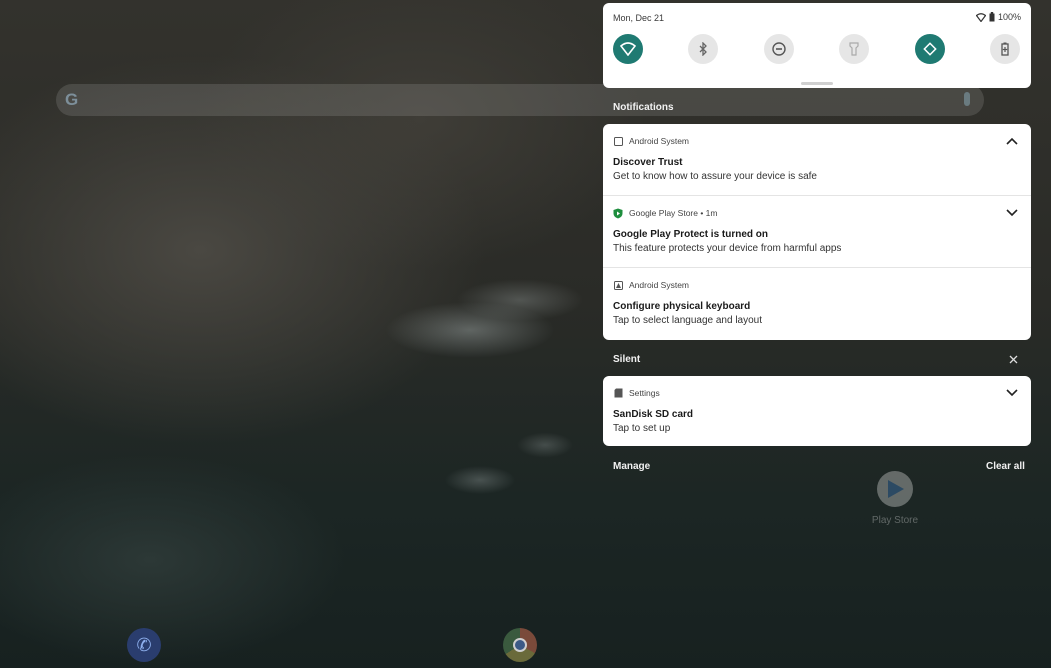 The image size is (1051, 668). I want to click on quick-settings-panel: Mon, Dec 21 100%, so click(817, 45).